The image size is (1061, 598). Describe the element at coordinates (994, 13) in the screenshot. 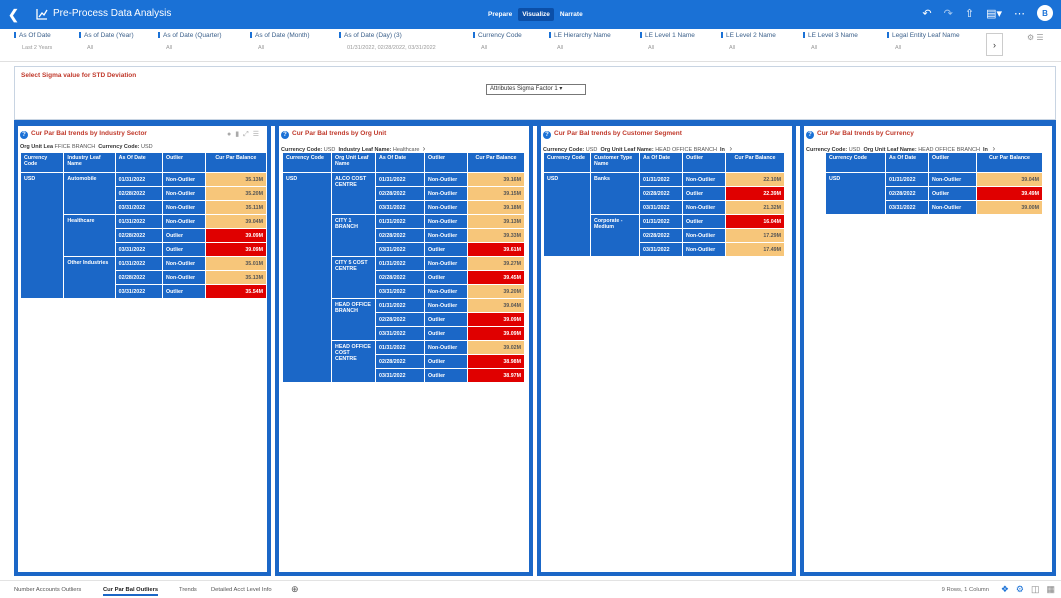

I see `save-icon: ▤▾` at that location.